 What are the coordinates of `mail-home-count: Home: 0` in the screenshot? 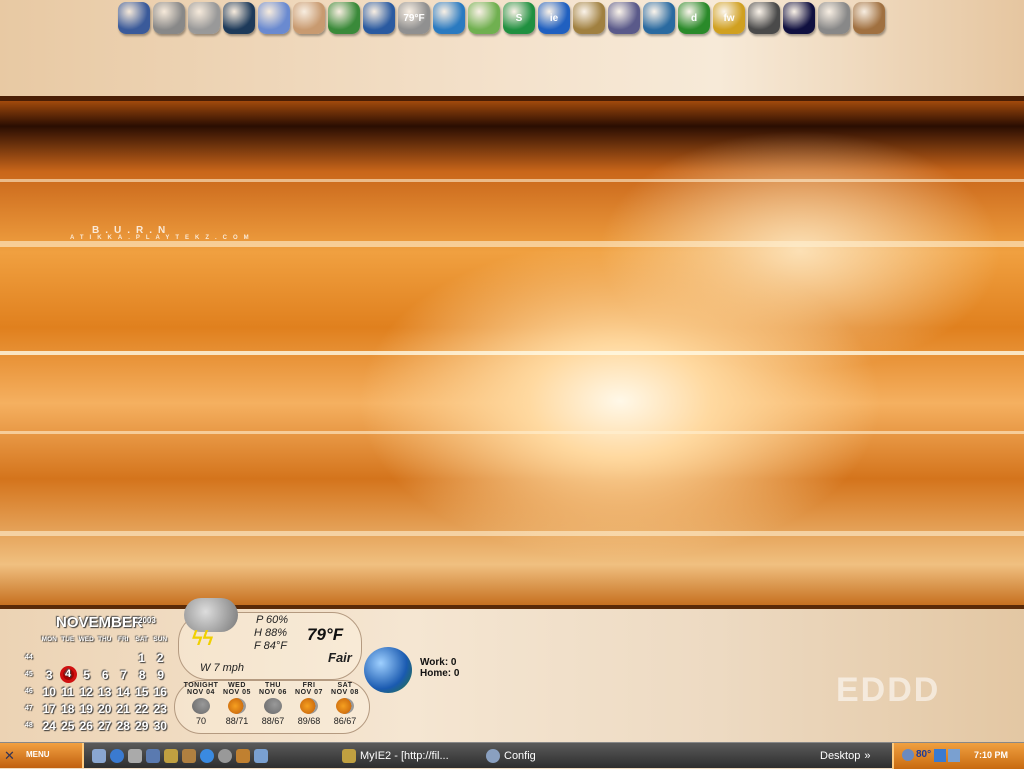 It's located at (440, 673).